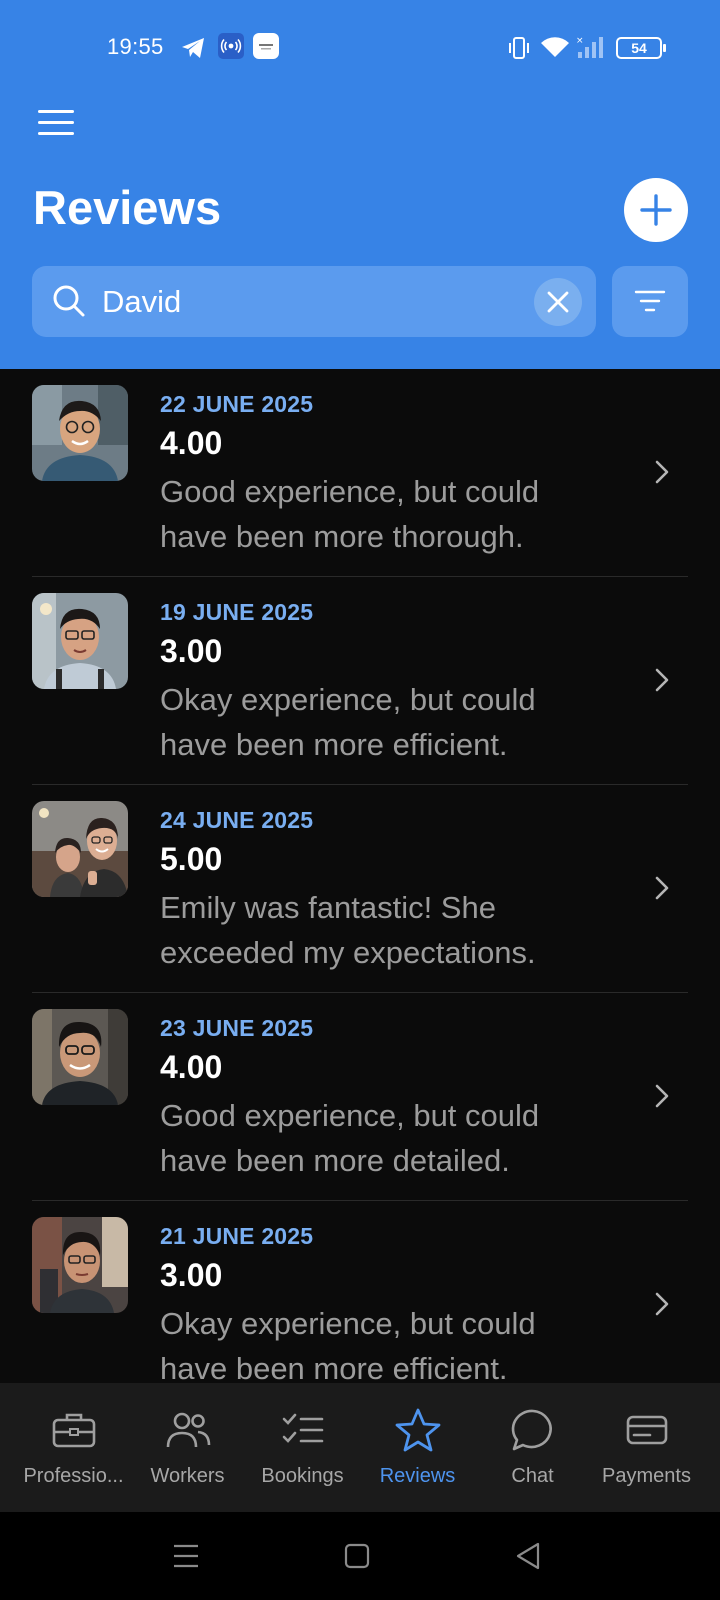 The image size is (720, 1600). Describe the element at coordinates (135, 46) in the screenshot. I see `status-time: 19:55` at that location.